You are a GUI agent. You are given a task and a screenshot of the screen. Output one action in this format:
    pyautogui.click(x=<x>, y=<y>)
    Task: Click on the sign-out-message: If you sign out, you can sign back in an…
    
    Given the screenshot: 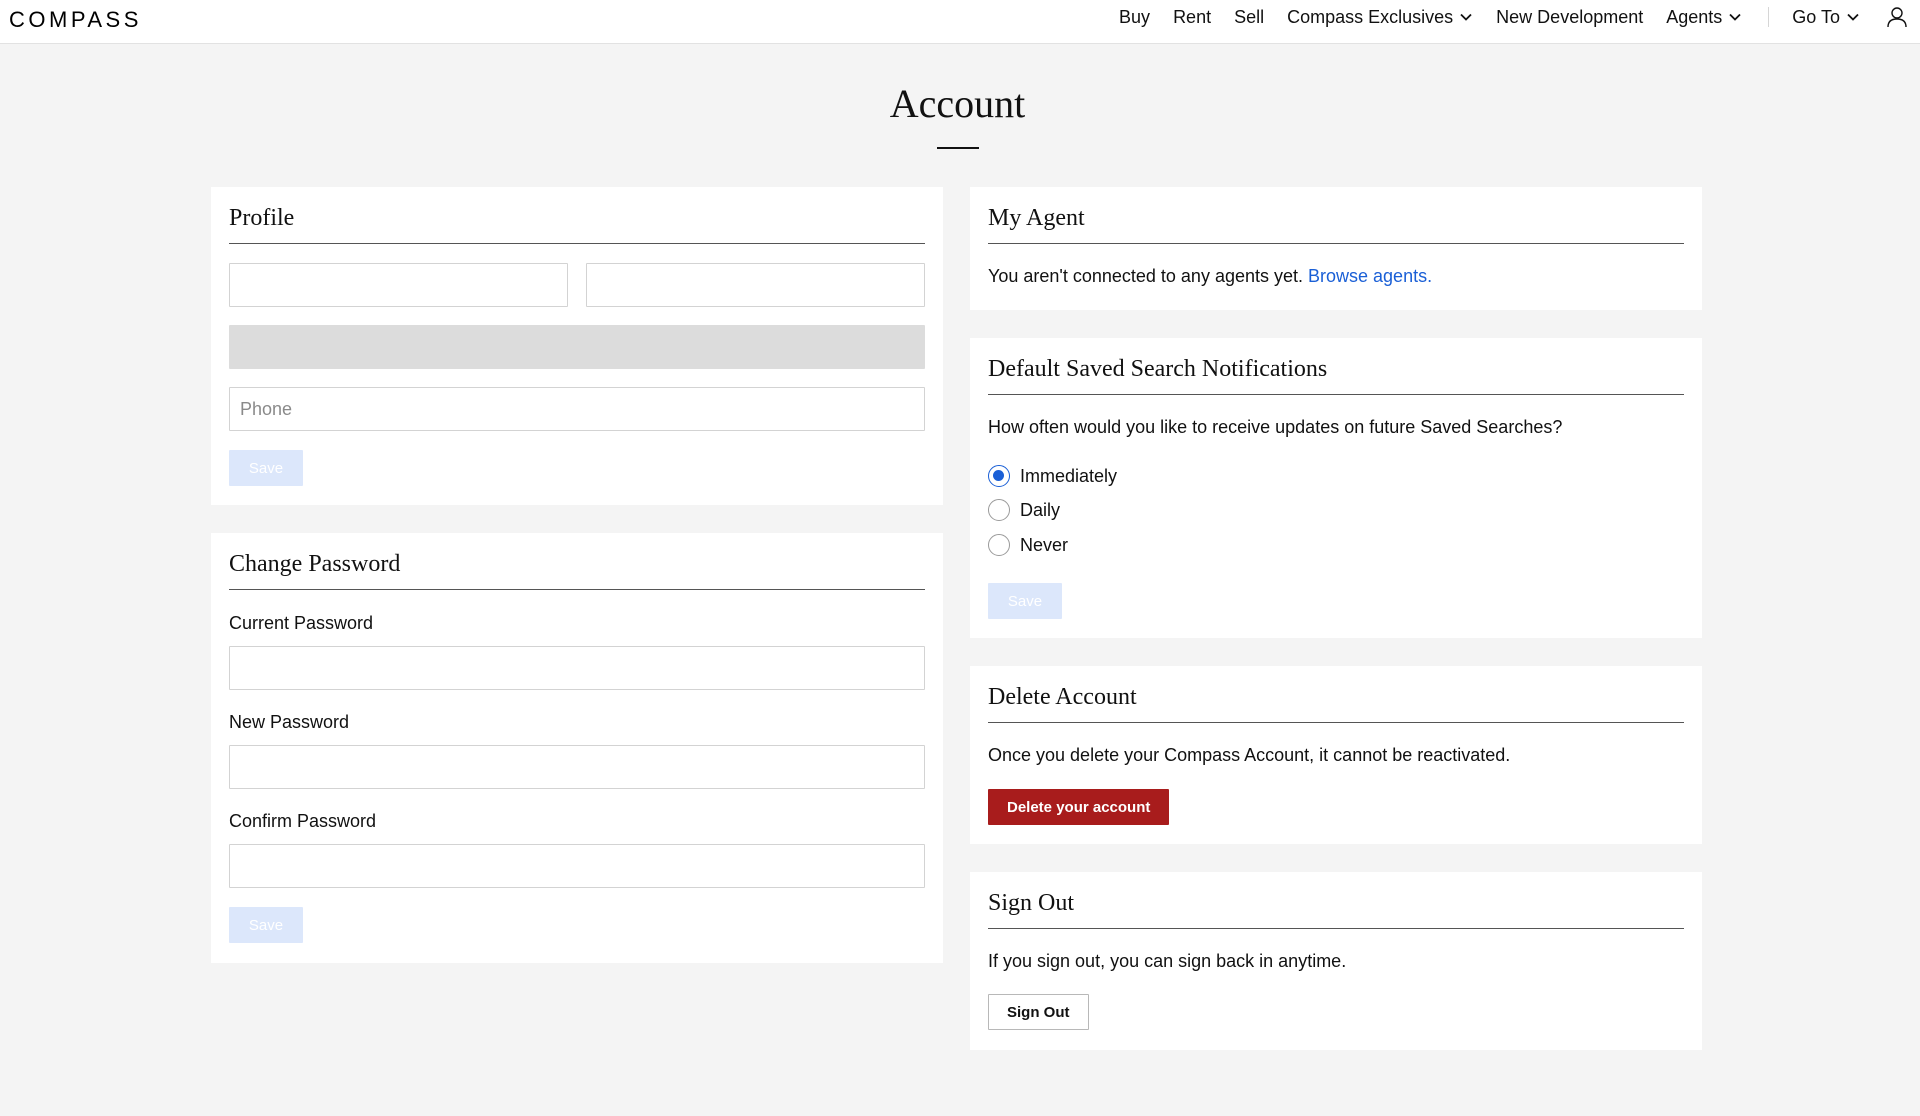 What is the action you would take?
    pyautogui.click(x=1167, y=961)
    